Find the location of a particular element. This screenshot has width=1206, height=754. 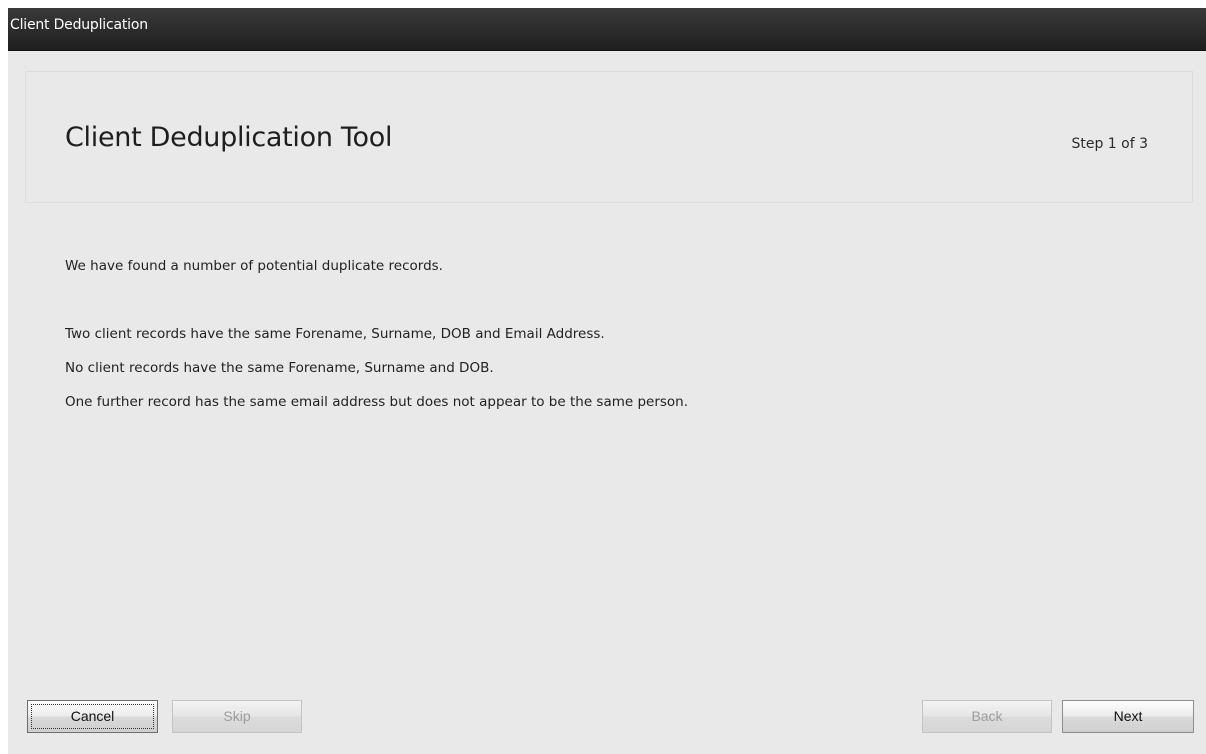

page-title: Client Deduplication Tool is located at coordinates (229, 137).